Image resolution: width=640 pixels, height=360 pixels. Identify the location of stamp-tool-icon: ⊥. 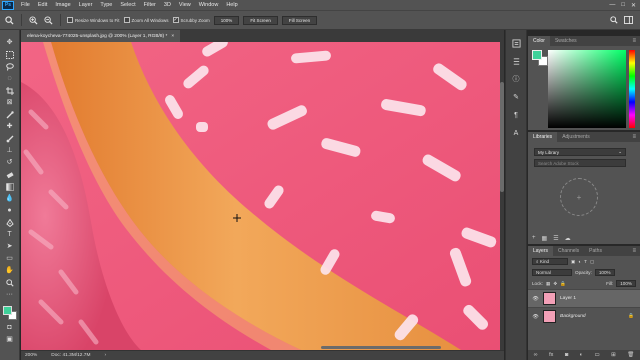
(10, 150).